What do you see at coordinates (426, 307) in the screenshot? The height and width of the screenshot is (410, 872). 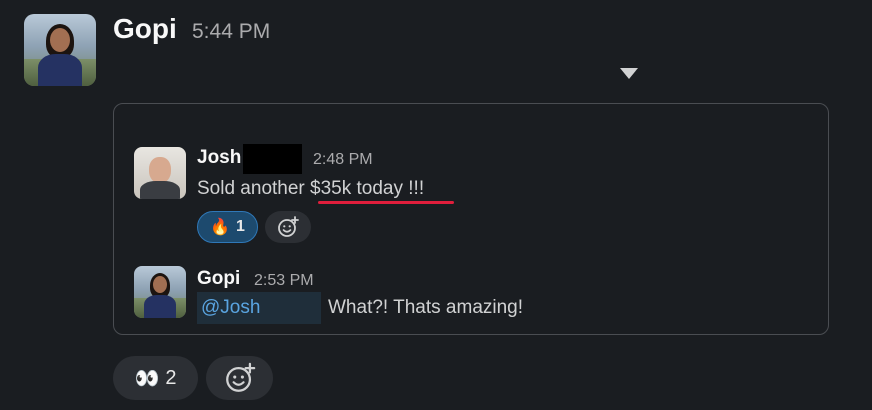 I see `reply-text: What?! Thats amazing!` at bounding box center [426, 307].